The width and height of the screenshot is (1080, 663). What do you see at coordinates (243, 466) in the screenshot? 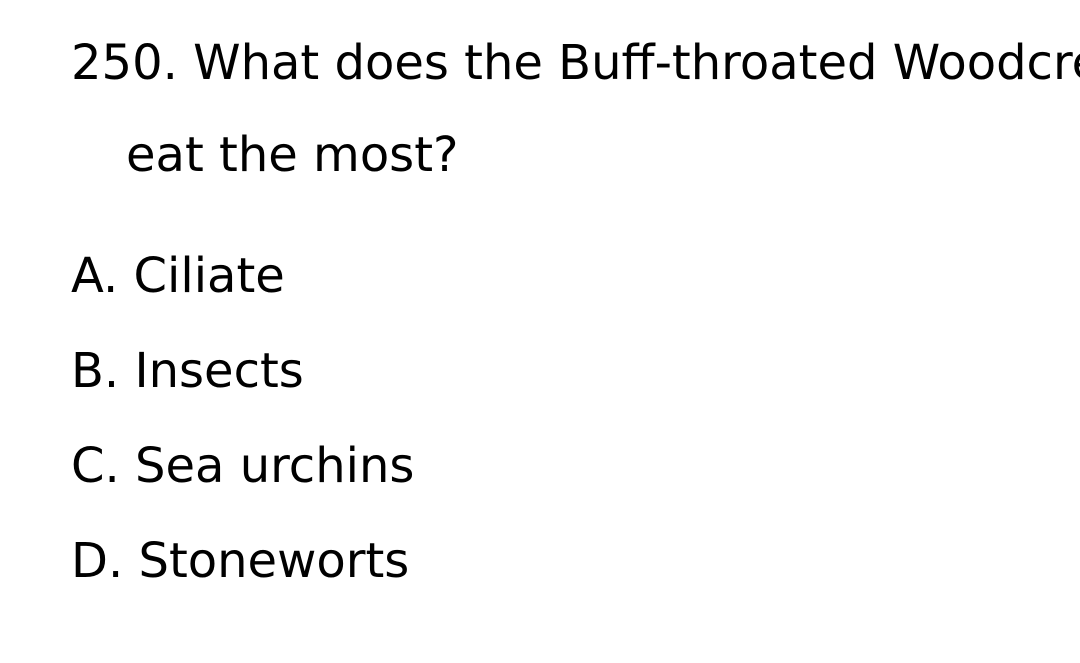
I see `option-c: C. Sea urchins` at bounding box center [243, 466].